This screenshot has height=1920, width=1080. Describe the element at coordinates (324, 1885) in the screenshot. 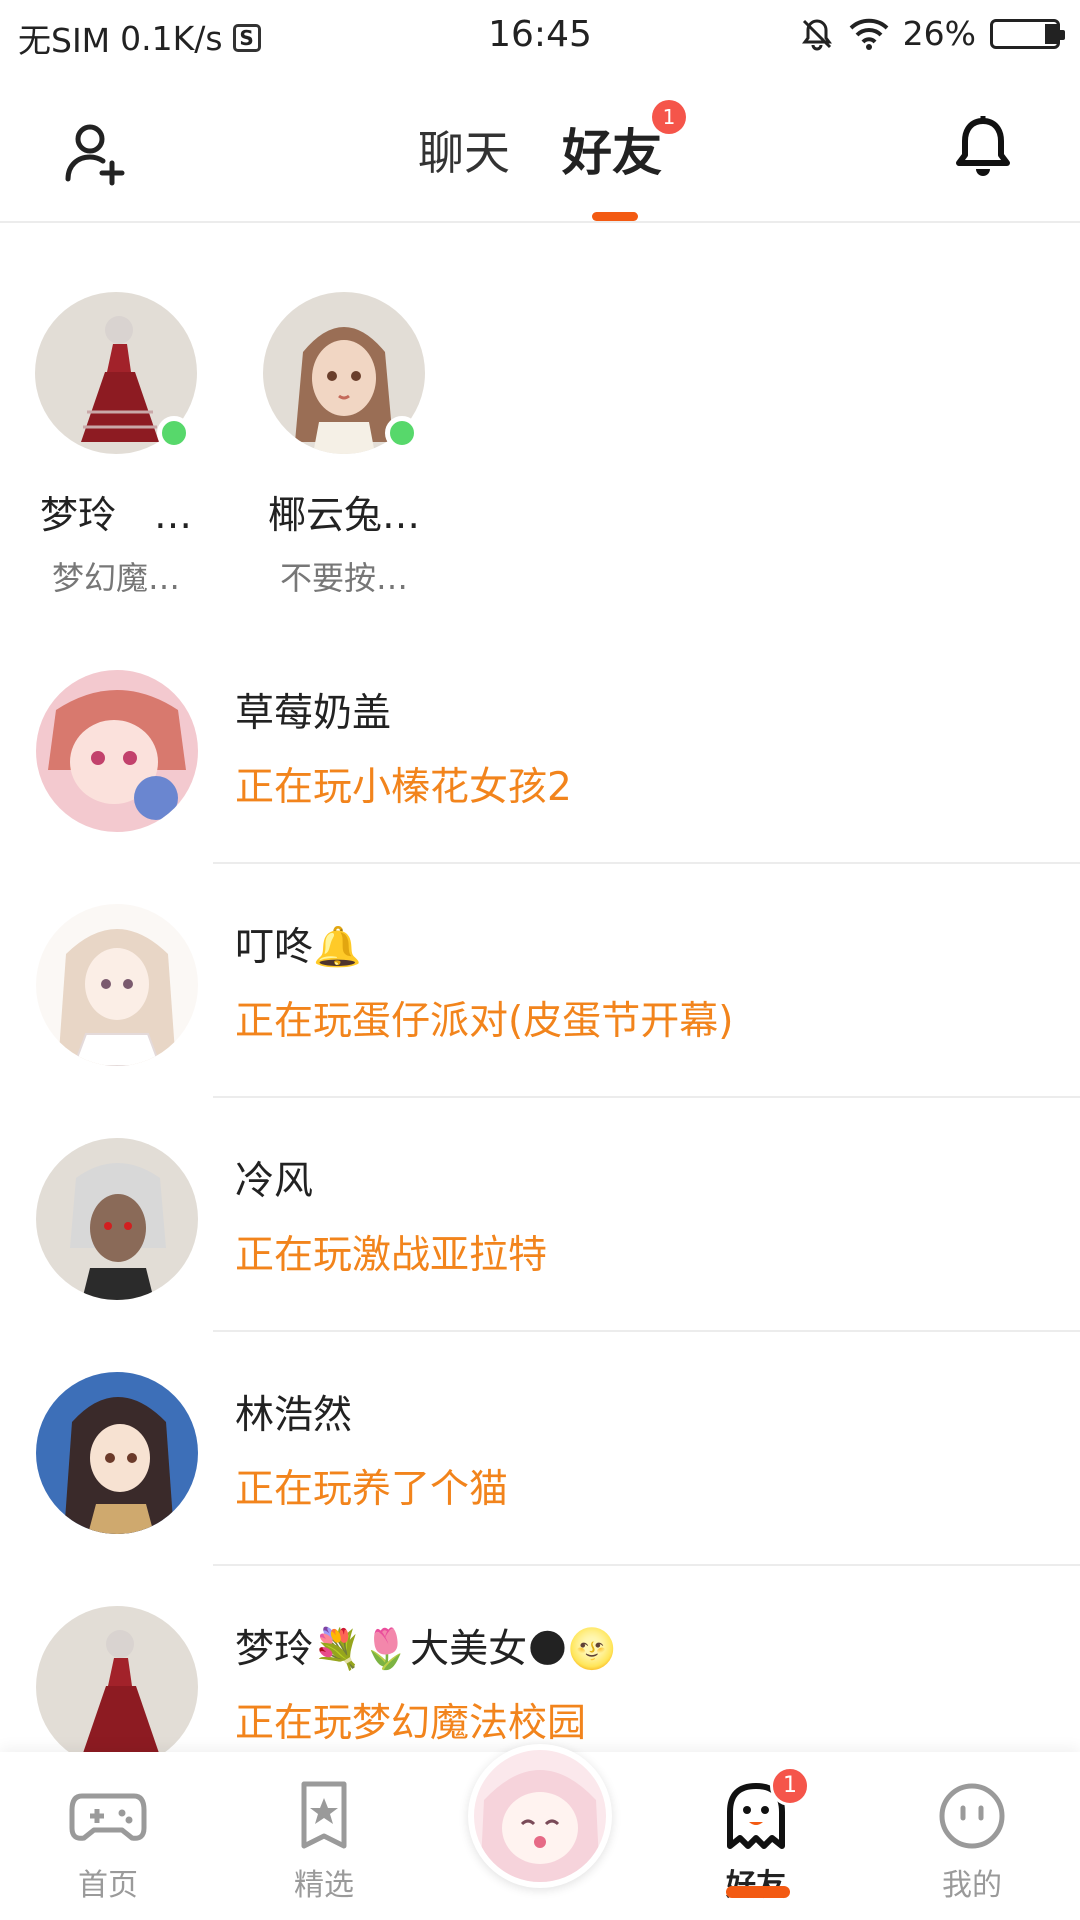

I see `nav-label-featured: 精选` at that location.